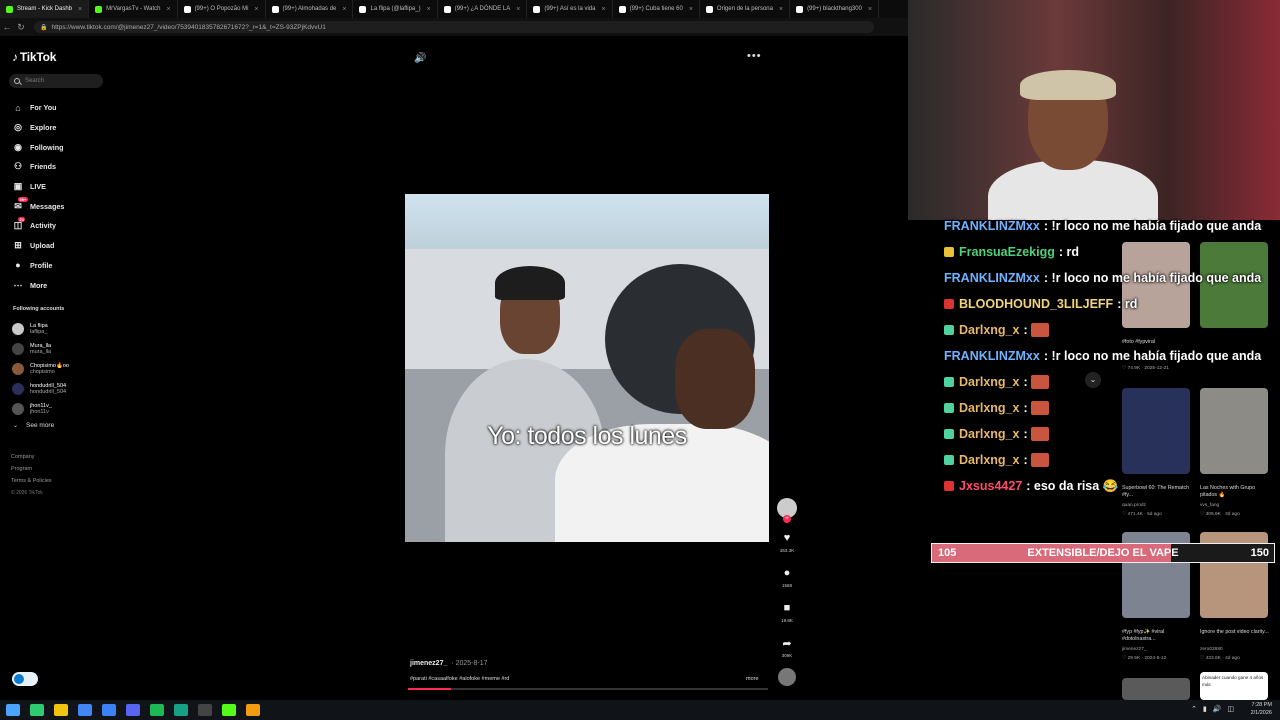 This screenshot has height=720, width=1280. Describe the element at coordinates (40, 329) in the screenshot. I see `following-account: La flipa laflipa_` at that location.